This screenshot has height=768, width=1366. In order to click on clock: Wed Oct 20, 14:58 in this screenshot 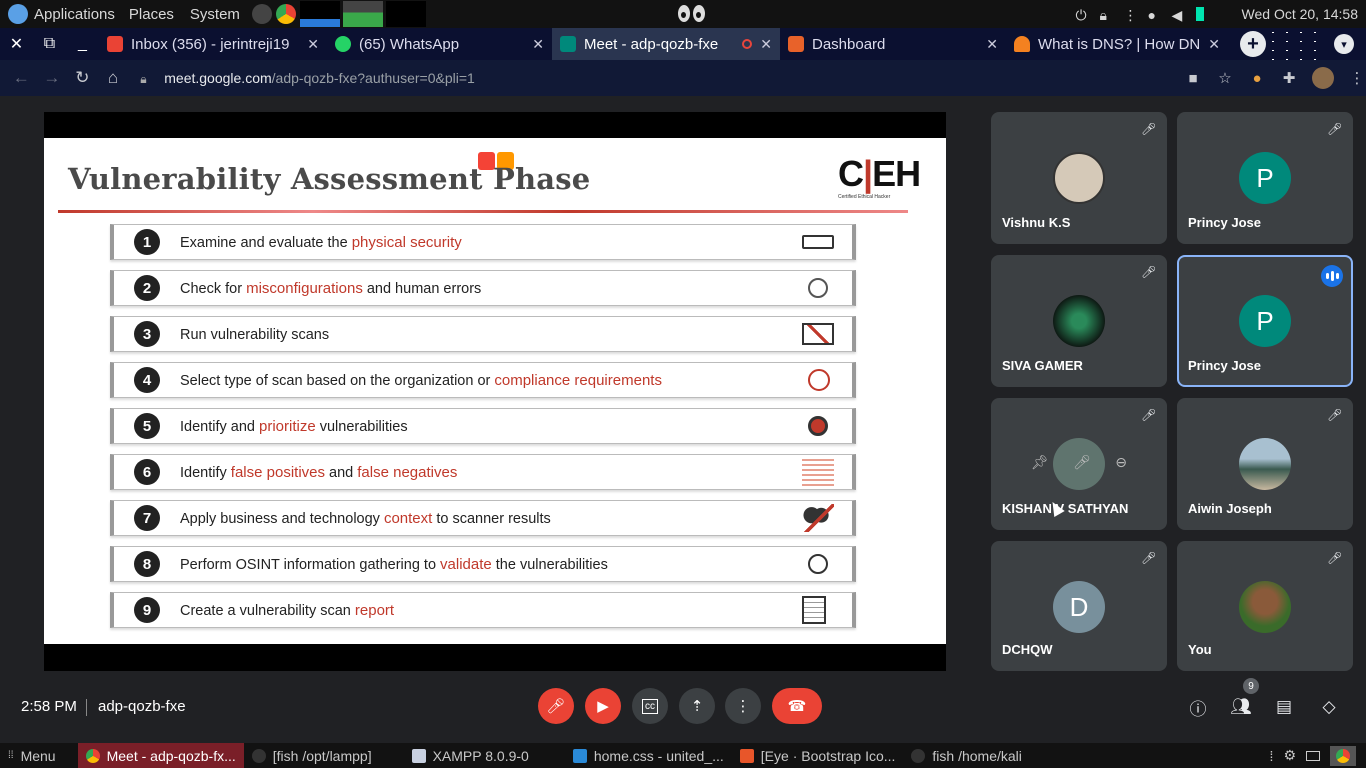, I will do `click(1300, 14)`.